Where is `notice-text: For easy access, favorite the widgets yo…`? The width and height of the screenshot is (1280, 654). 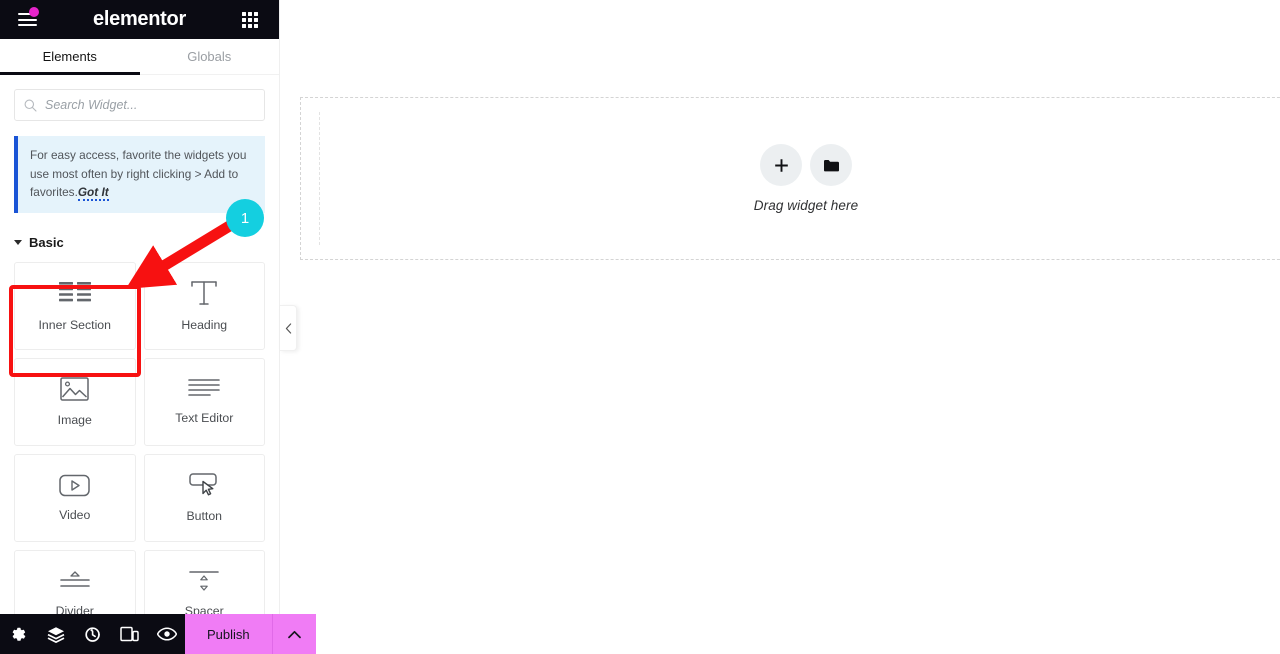 notice-text: For easy access, favorite the widgets yo… is located at coordinates (138, 173).